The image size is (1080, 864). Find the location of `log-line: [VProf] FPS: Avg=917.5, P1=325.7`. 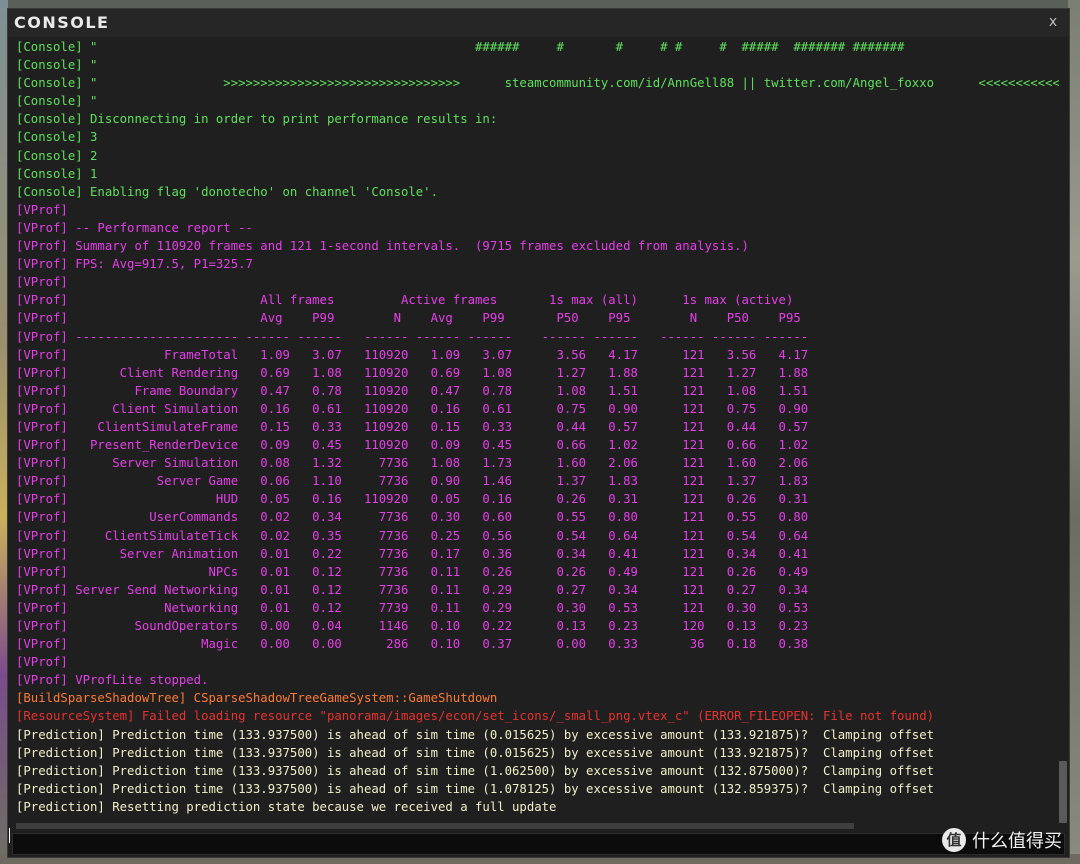

log-line: [VProf] FPS: Avg=917.5, P1=325.7 is located at coordinates (134, 264).